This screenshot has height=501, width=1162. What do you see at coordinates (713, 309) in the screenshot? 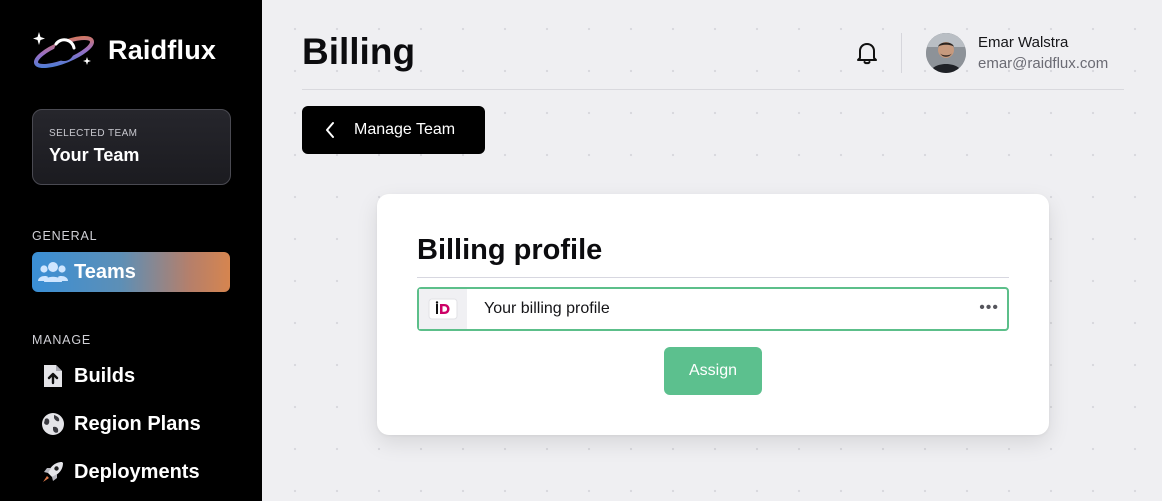
I see `billing-profile-select: Your billing profile •••` at bounding box center [713, 309].